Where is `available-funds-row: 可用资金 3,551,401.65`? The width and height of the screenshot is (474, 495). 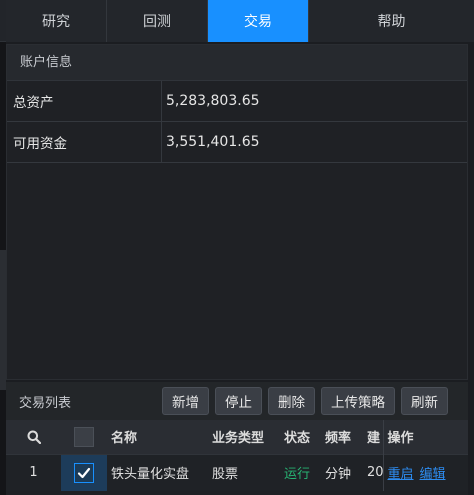
available-funds-row: 可用资金 3,551,401.65 is located at coordinates (237, 142).